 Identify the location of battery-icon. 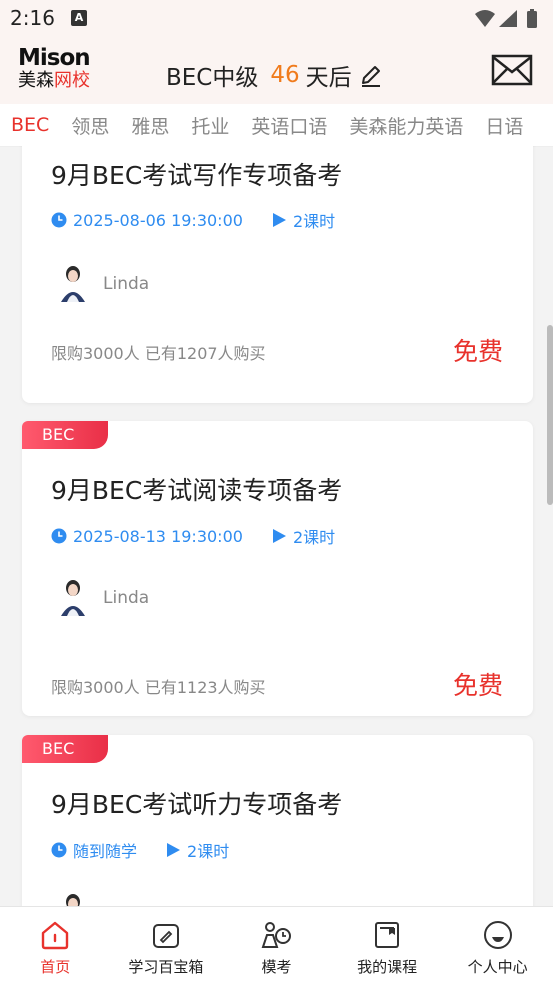
(532, 19).